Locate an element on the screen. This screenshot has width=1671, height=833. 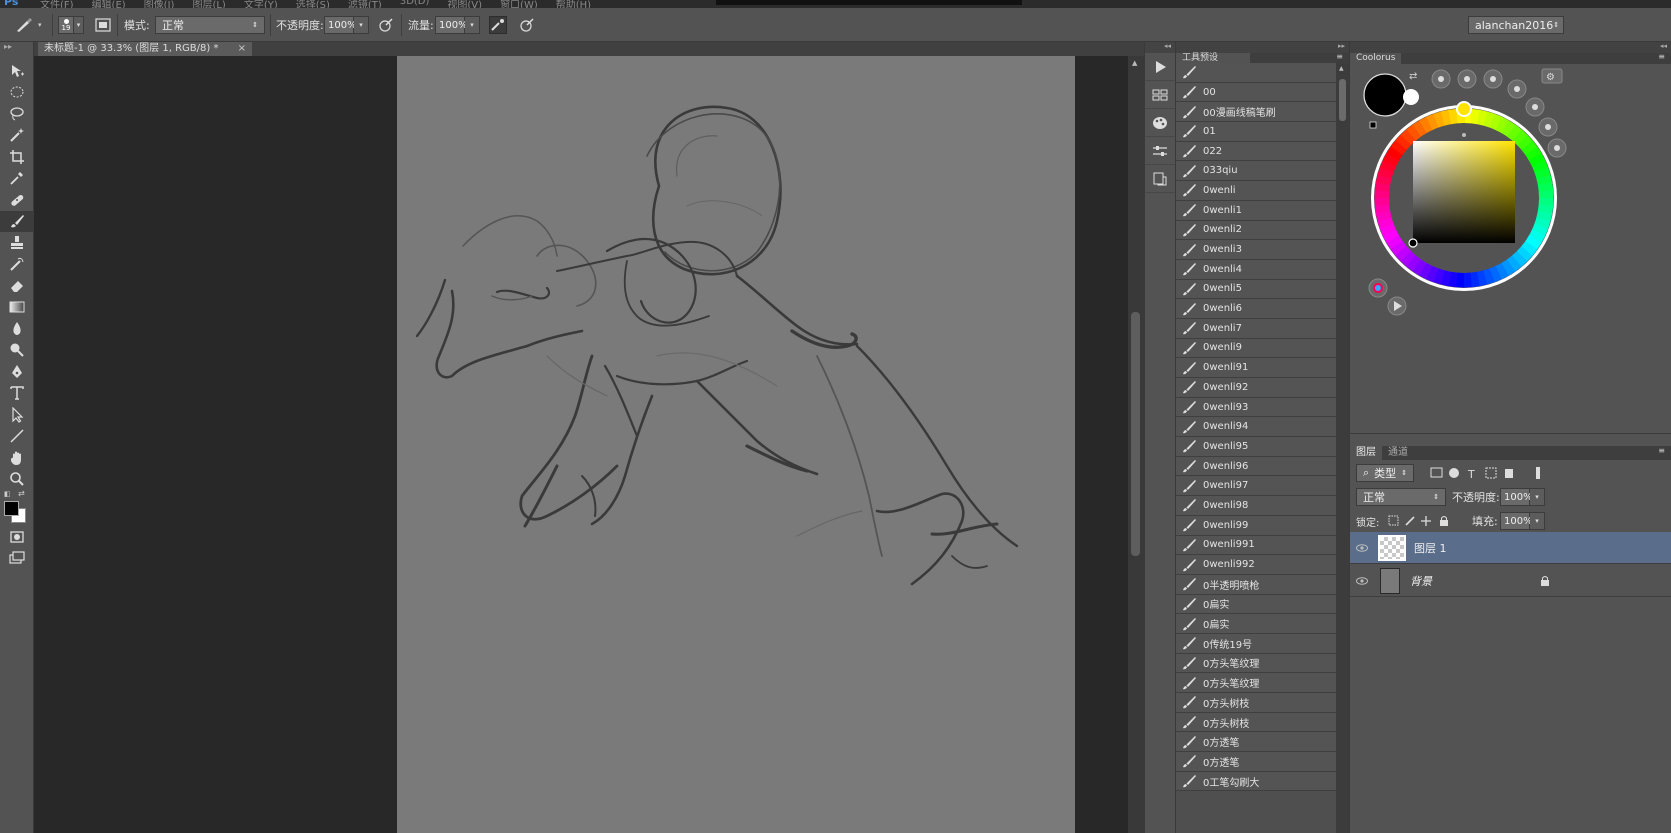
menu-layer: 图层(L) is located at coordinates (208, 4).